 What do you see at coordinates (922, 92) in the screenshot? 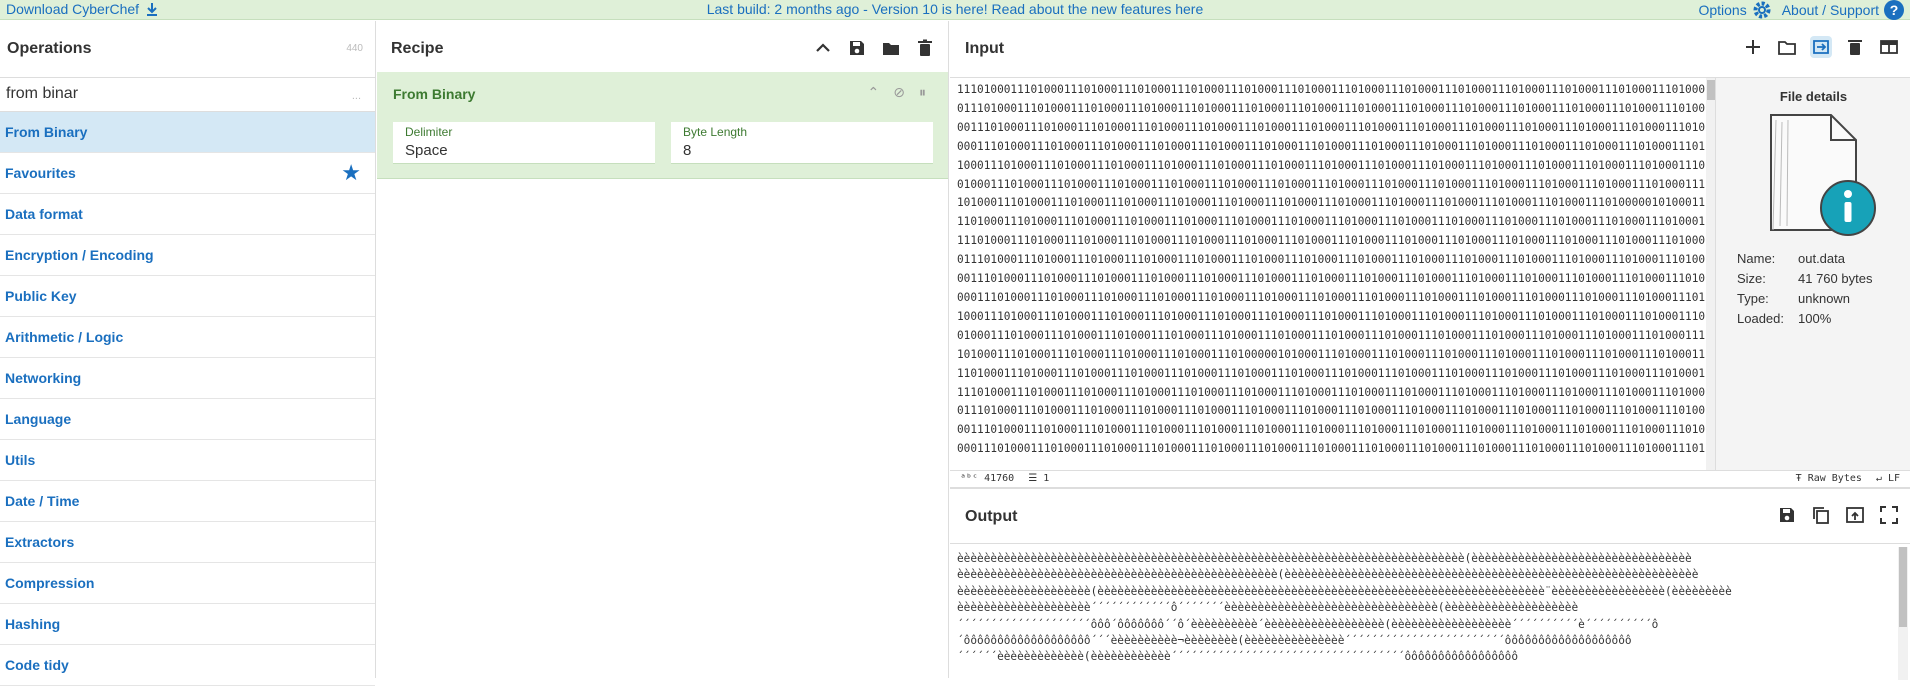
I see `breakpoint-icon: ⏸` at bounding box center [922, 92].